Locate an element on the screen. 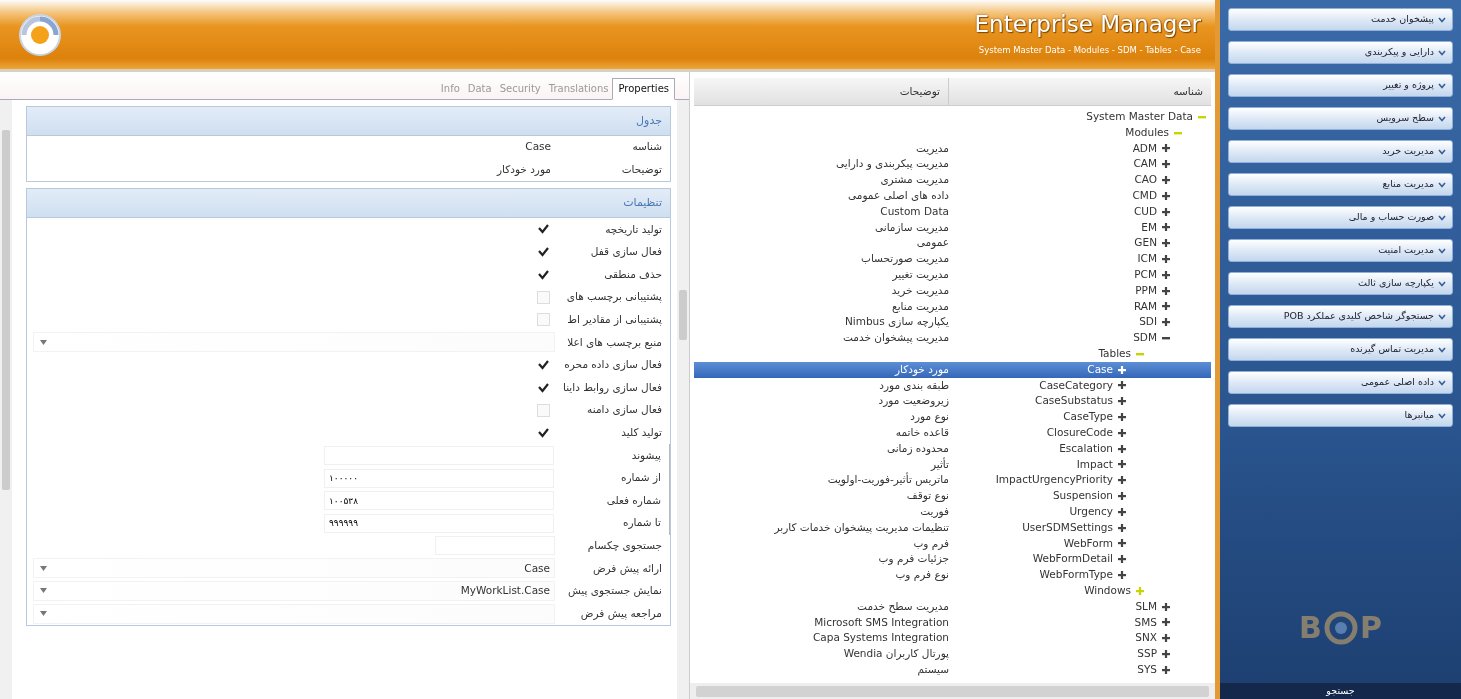 Image resolution: width=1461 pixels, height=699 pixels. input-field: ۱۰۰۵۳۸ is located at coordinates (439, 501).